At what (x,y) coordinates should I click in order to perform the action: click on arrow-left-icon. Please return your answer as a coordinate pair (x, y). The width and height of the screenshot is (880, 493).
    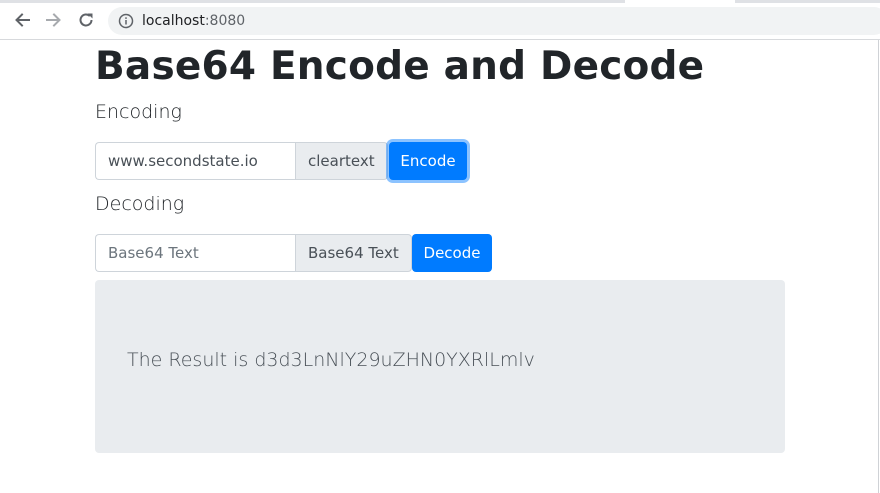
    Looking at the image, I should click on (22, 20).